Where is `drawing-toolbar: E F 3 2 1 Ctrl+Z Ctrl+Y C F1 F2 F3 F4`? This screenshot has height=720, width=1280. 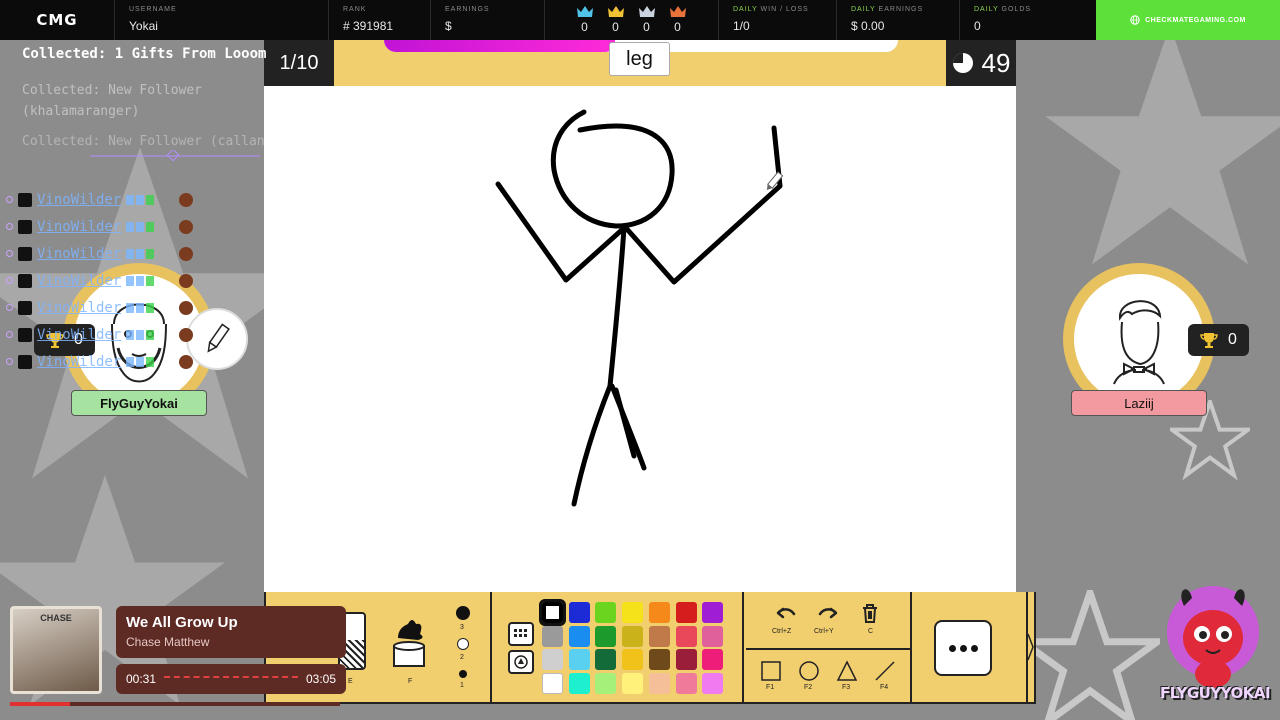
drawing-toolbar: E F 3 2 1 Ctrl+Z Ctrl+Y C F1 F2 F3 F4 is located at coordinates (650, 648).